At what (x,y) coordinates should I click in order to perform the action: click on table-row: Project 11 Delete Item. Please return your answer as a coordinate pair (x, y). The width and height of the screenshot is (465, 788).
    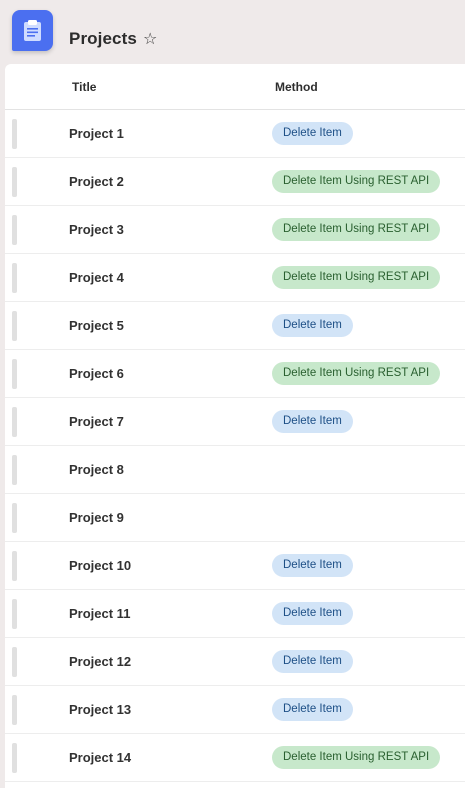
    Looking at the image, I should click on (235, 614).